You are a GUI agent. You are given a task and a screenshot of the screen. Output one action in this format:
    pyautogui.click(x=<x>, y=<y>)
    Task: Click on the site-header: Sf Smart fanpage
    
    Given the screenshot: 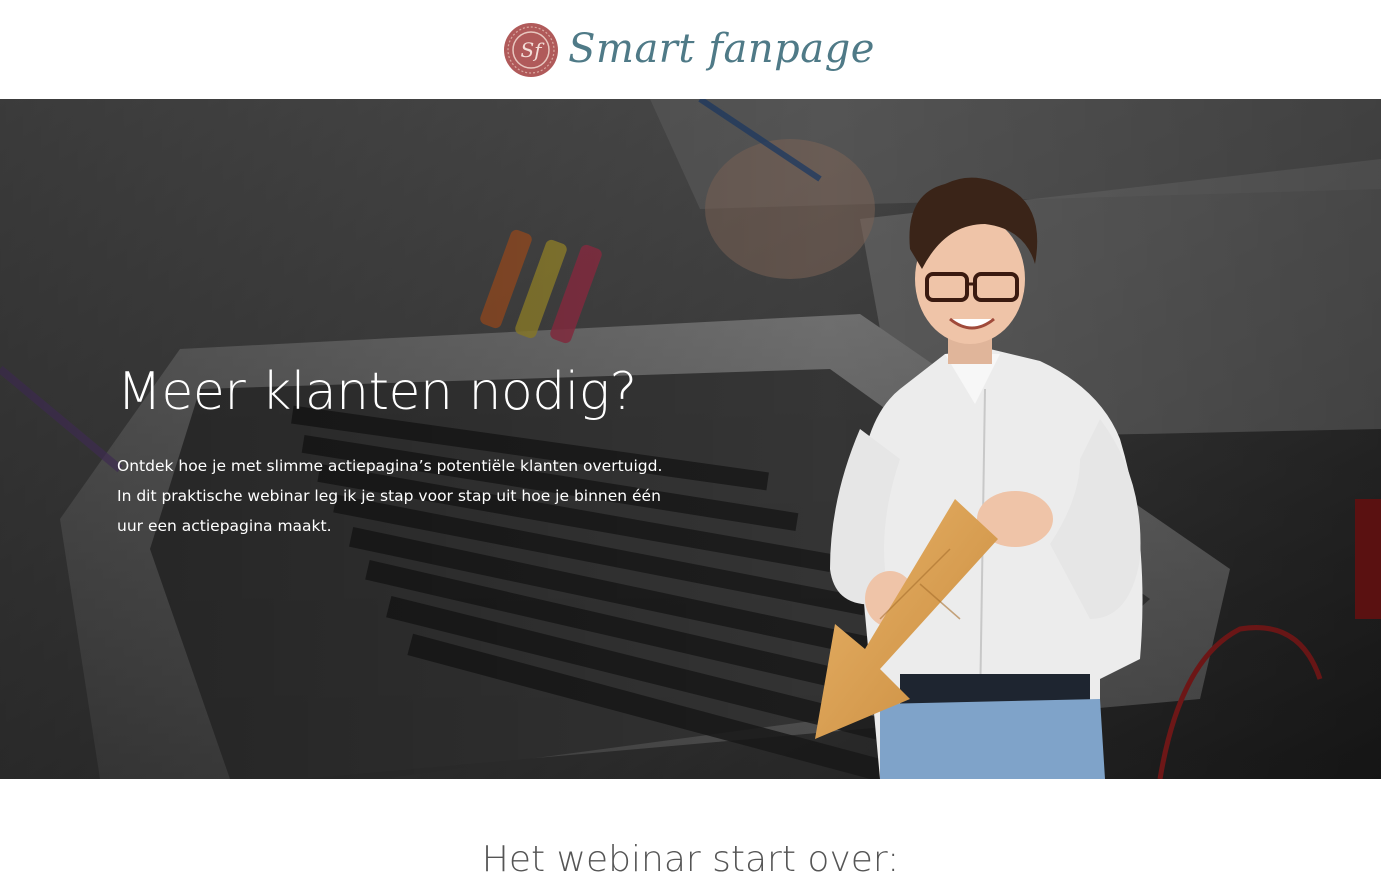 What is the action you would take?
    pyautogui.click(x=690, y=49)
    